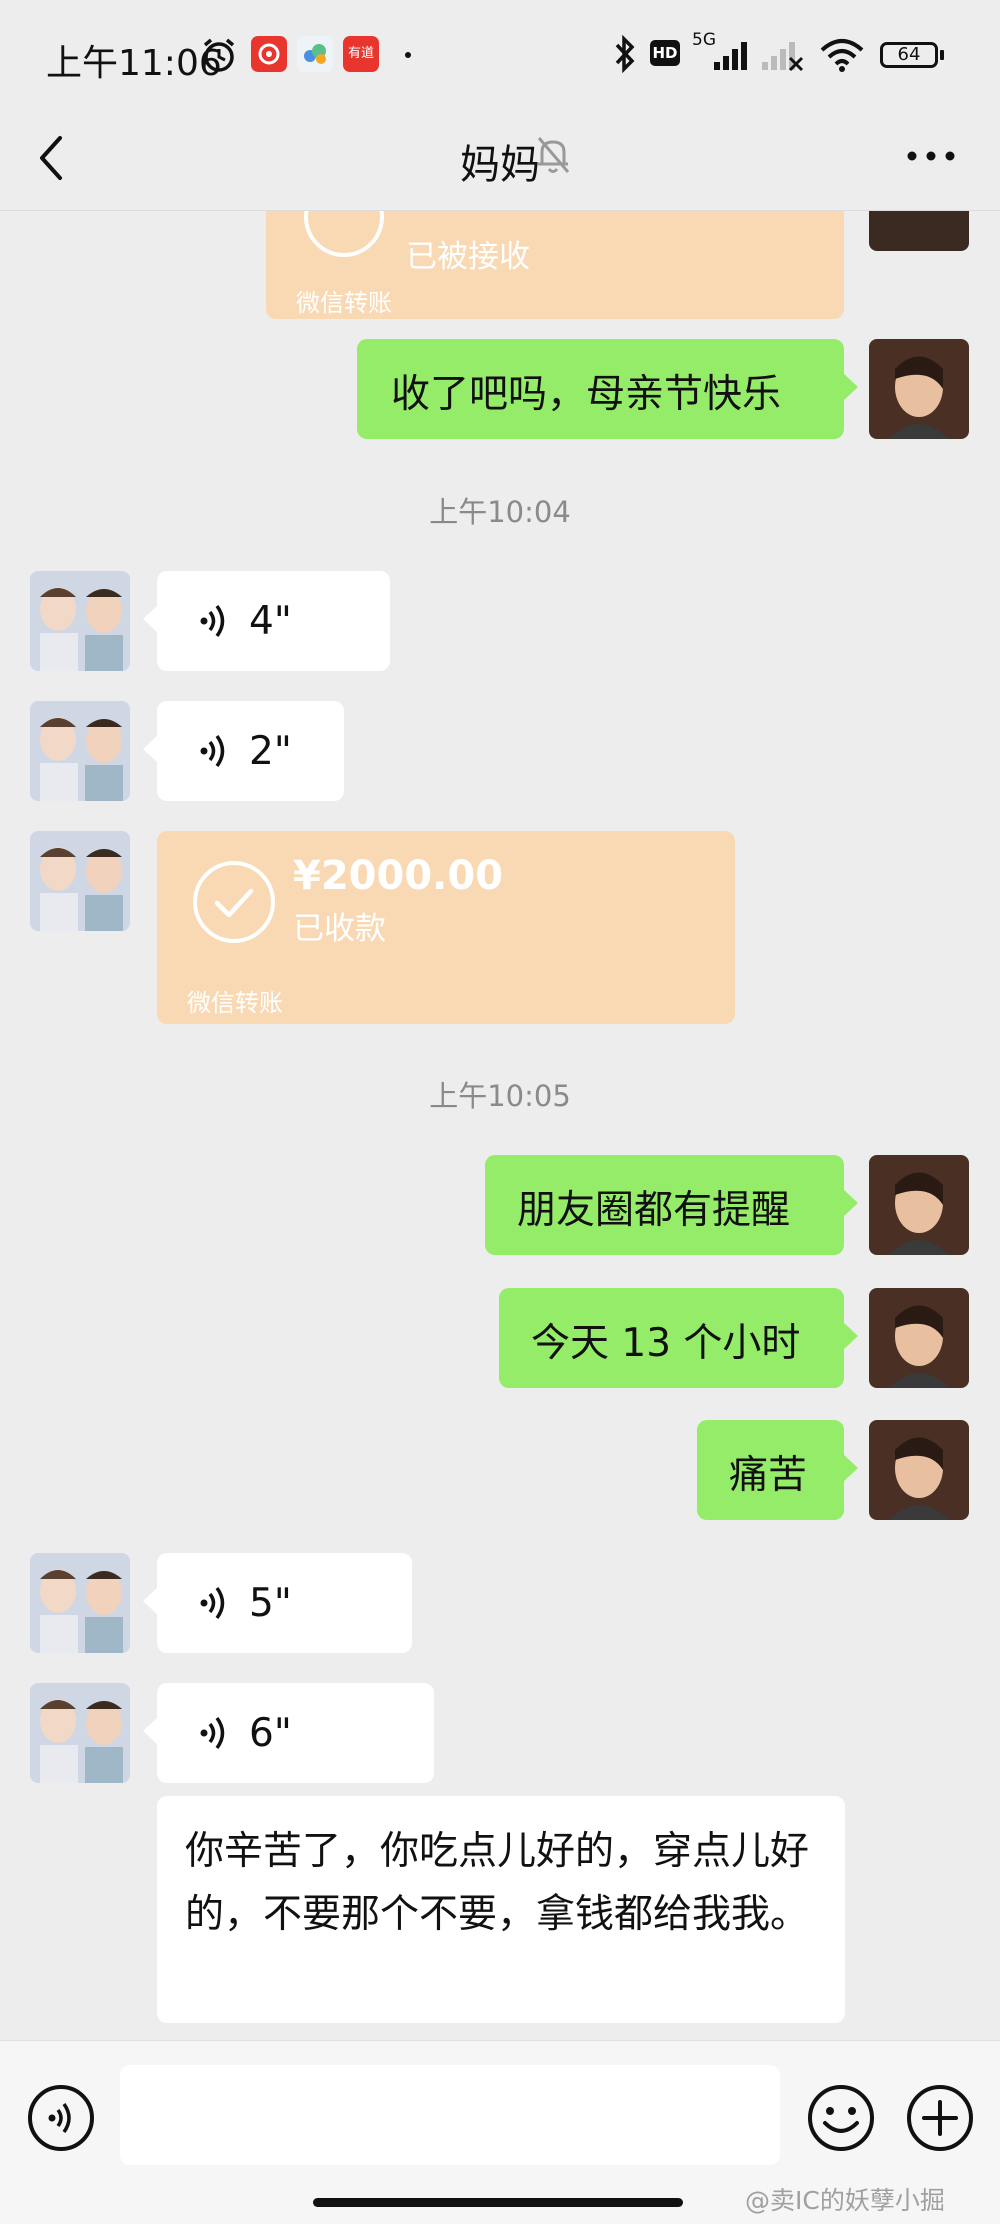 The image size is (1000, 2224). Describe the element at coordinates (783, 57) in the screenshot. I see `signal-strength-sim2-icon` at that location.